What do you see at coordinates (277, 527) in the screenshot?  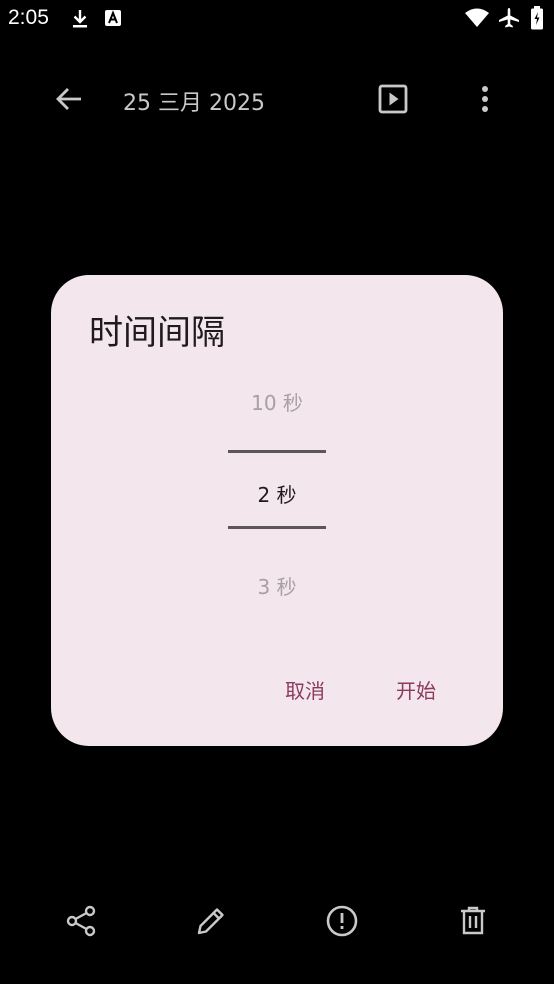 I see `picker-divider-bottom` at bounding box center [277, 527].